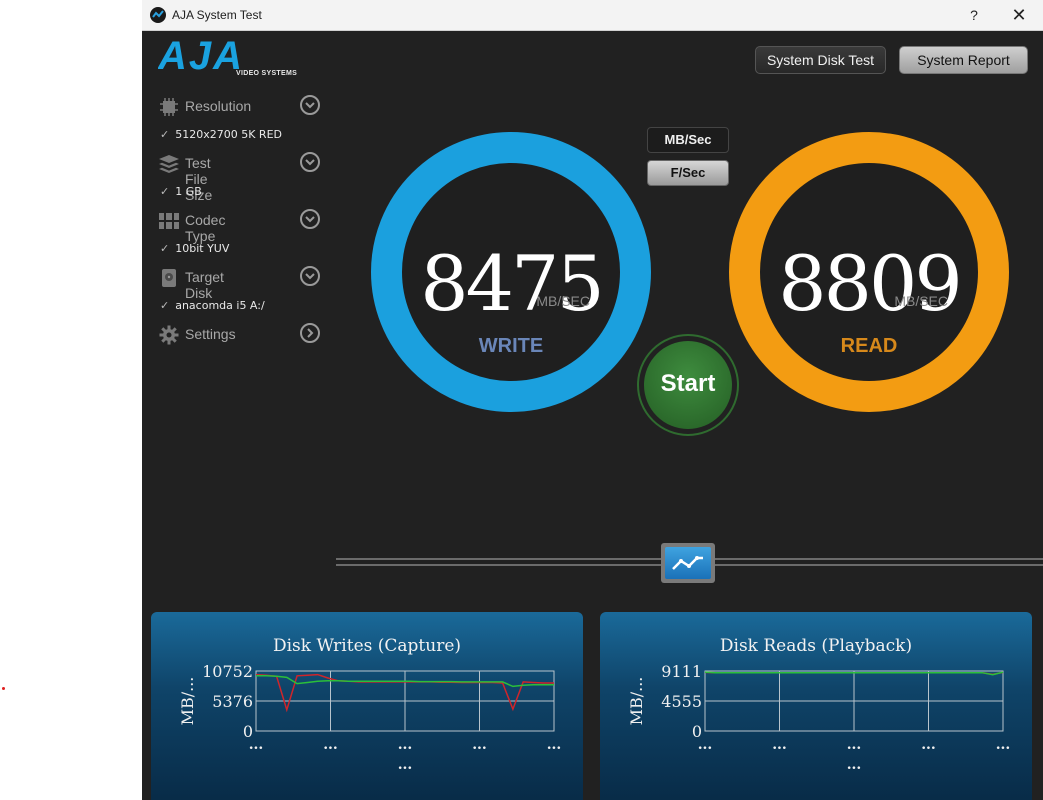 The height and width of the screenshot is (800, 1043). Describe the element at coordinates (169, 221) in the screenshot. I see `grid-icon` at that location.